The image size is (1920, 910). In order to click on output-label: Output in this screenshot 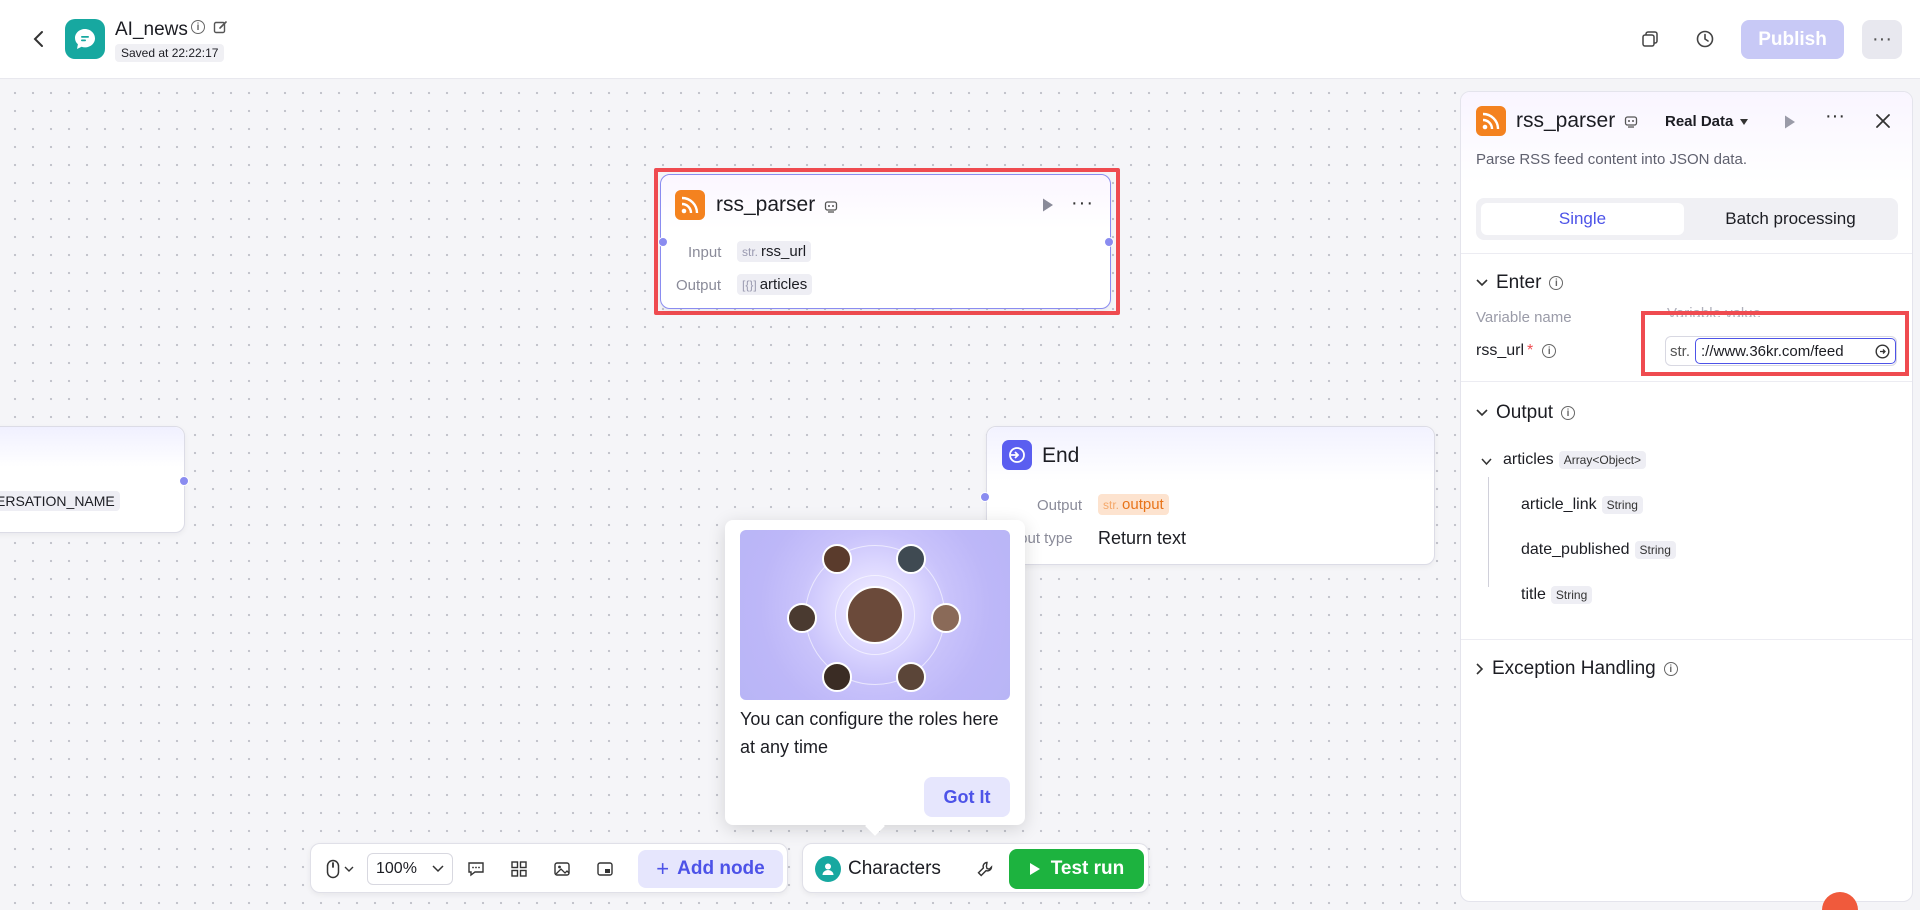, I will do `click(699, 285)`.